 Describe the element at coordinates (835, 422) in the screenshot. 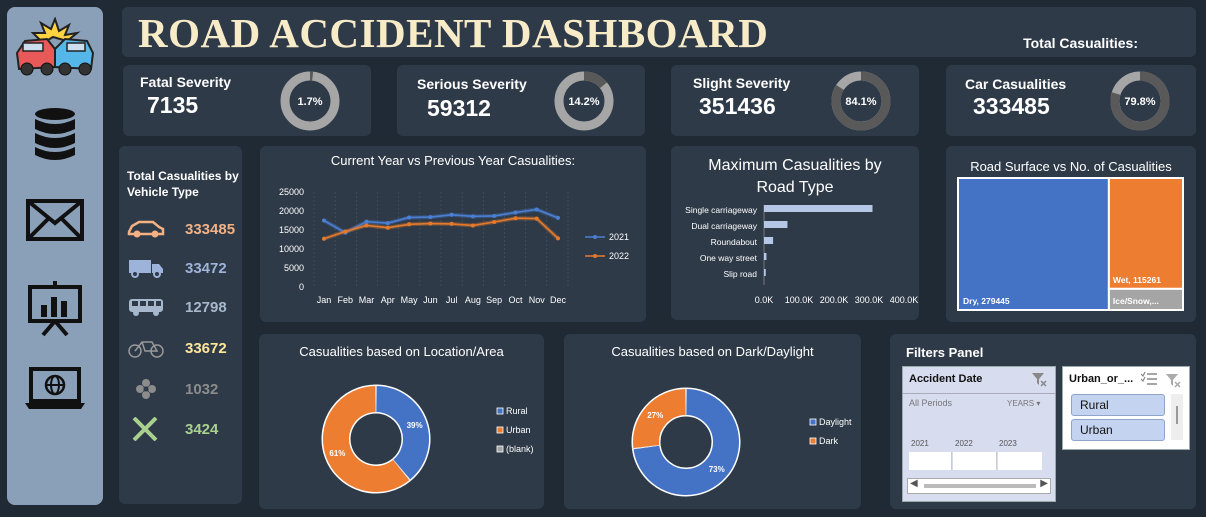

I see `legend-label: Daylight` at that location.